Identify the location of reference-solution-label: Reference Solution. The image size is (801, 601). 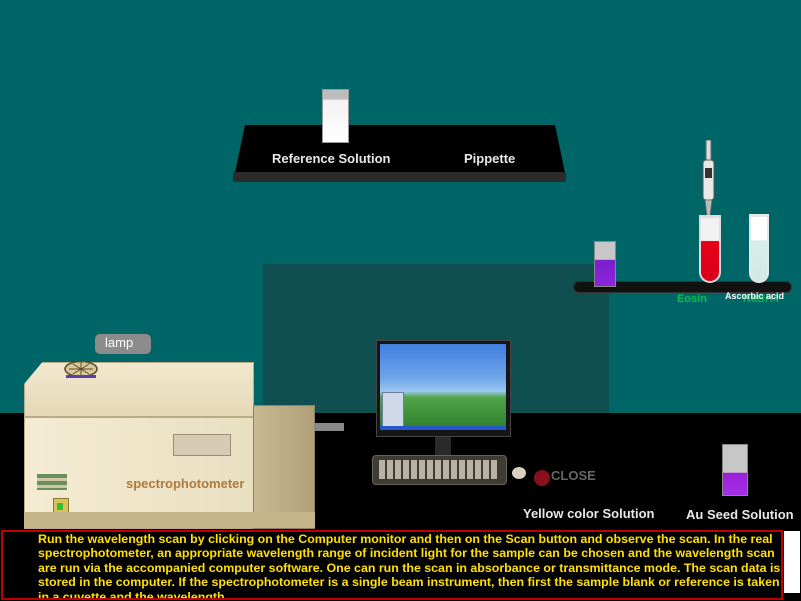
(331, 158).